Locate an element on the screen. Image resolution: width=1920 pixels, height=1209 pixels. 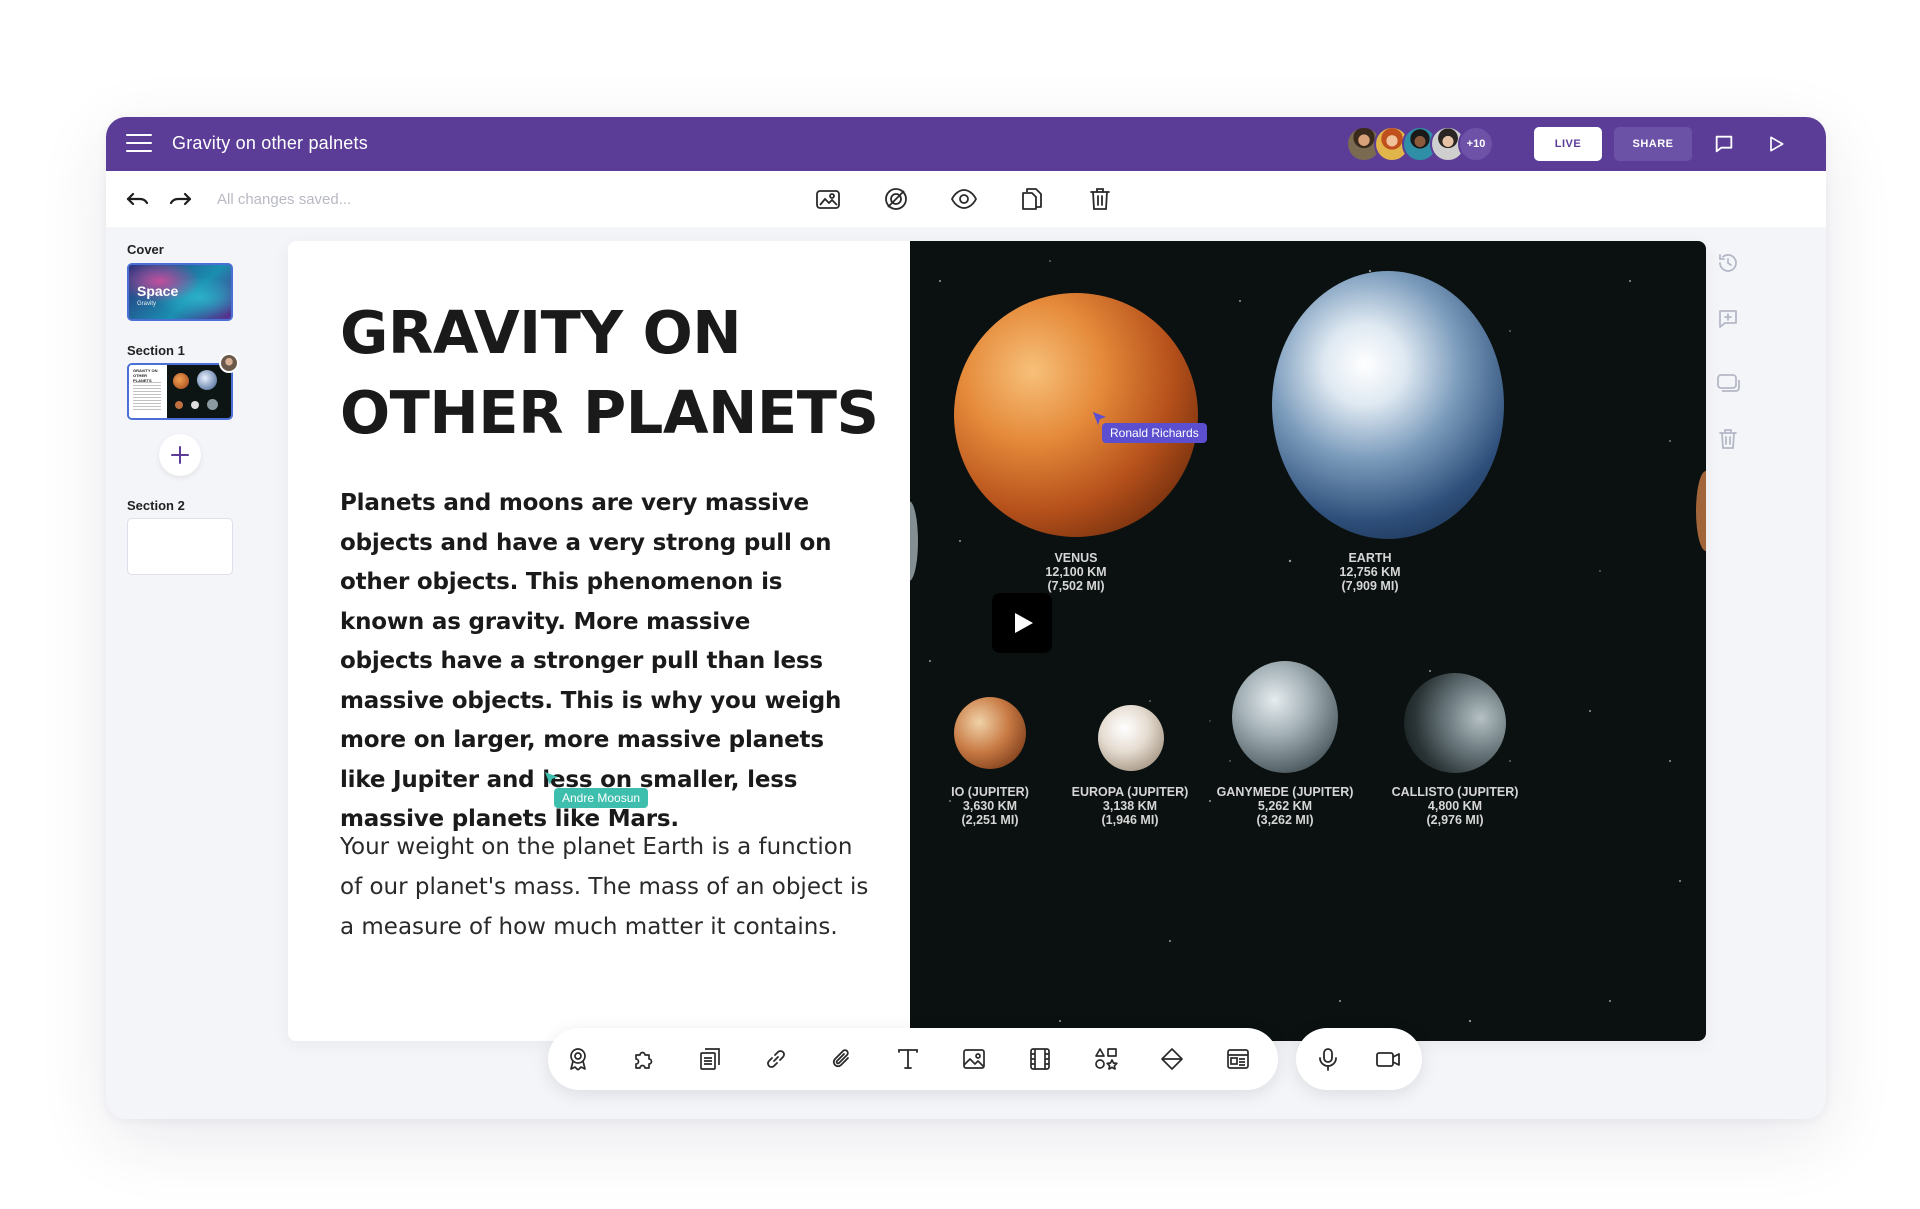
section-label-2: Section 2 is located at coordinates (156, 505).